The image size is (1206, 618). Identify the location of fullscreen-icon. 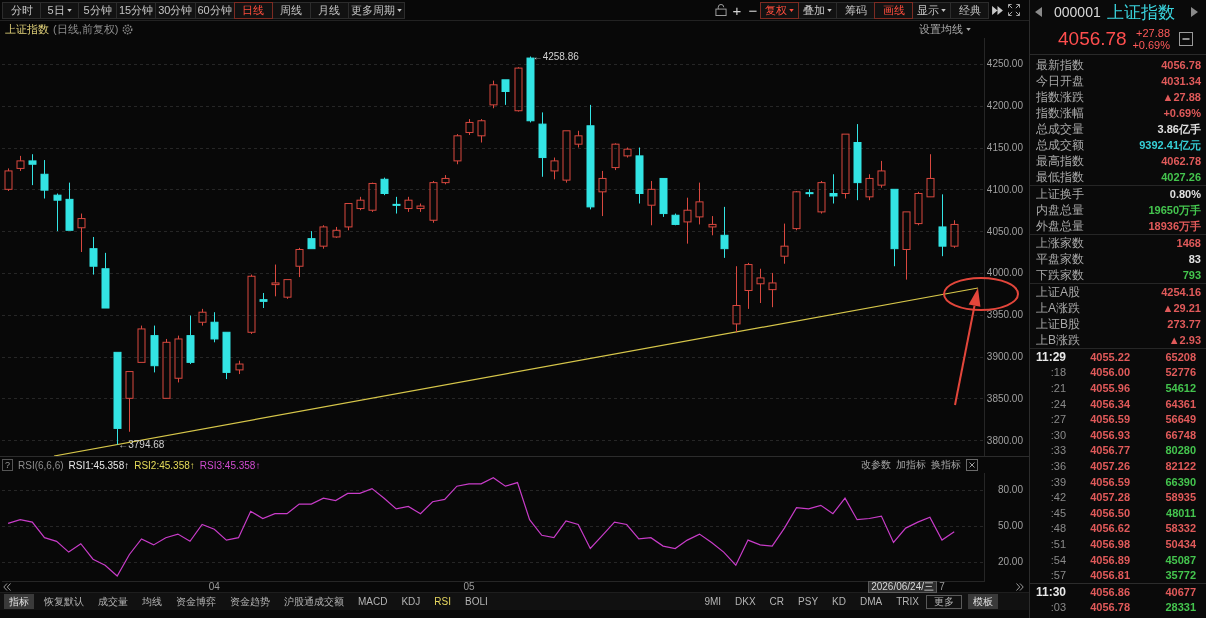
(1014, 10).